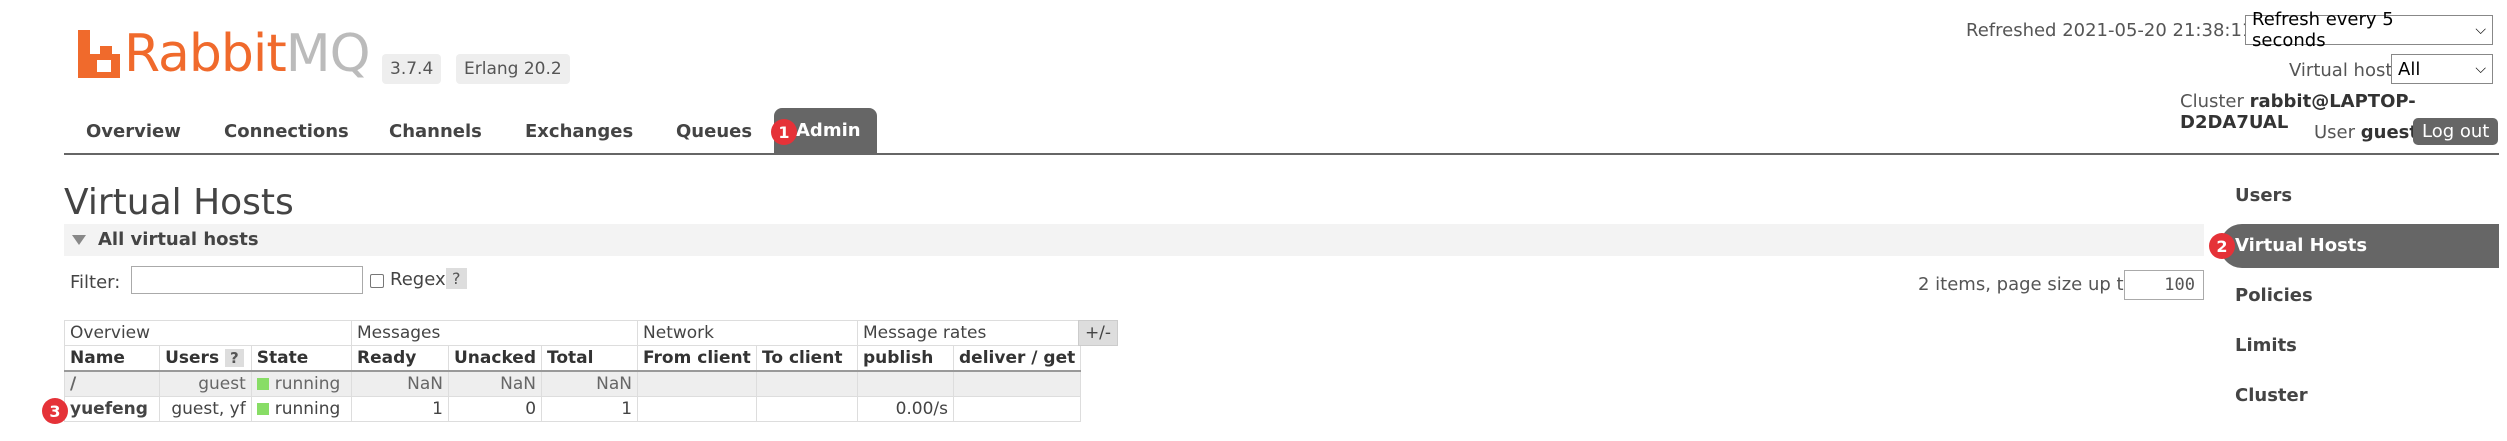 This screenshot has width=2507, height=441. Describe the element at coordinates (2456, 131) in the screenshot. I see `logout-button: Log out` at that location.